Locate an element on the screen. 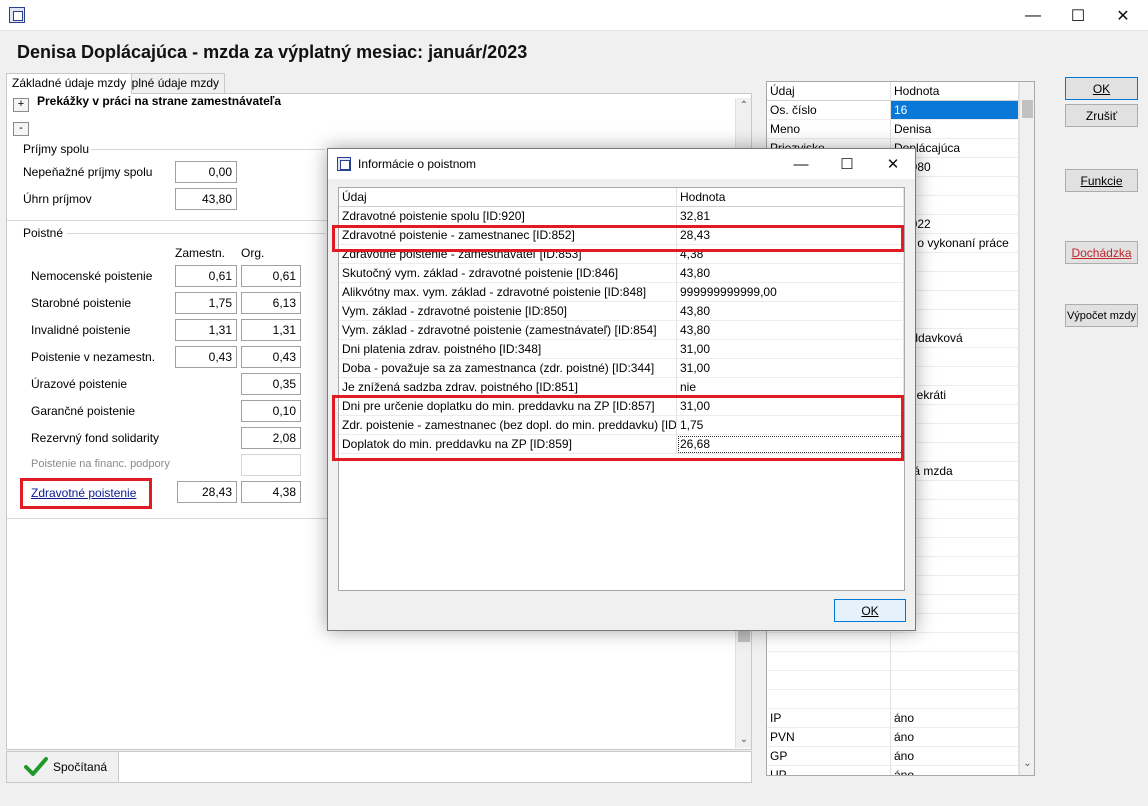 The image size is (1148, 806). tab-basic: Základné údaje mzdy is located at coordinates (69, 83).